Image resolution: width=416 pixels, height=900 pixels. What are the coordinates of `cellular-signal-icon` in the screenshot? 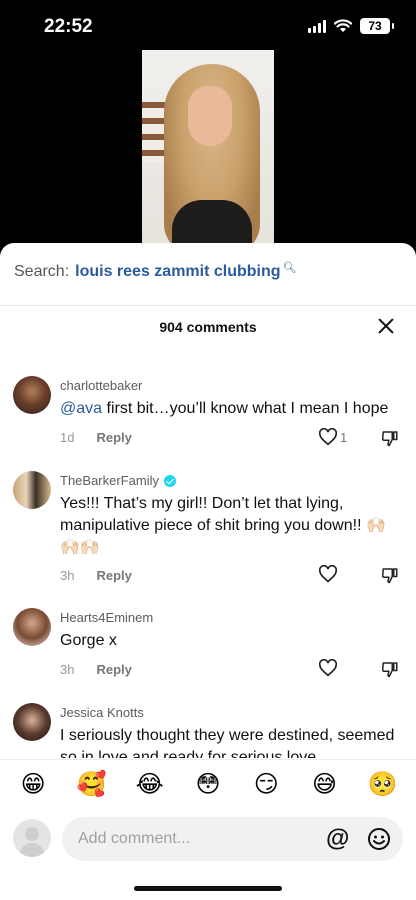 It's located at (317, 26).